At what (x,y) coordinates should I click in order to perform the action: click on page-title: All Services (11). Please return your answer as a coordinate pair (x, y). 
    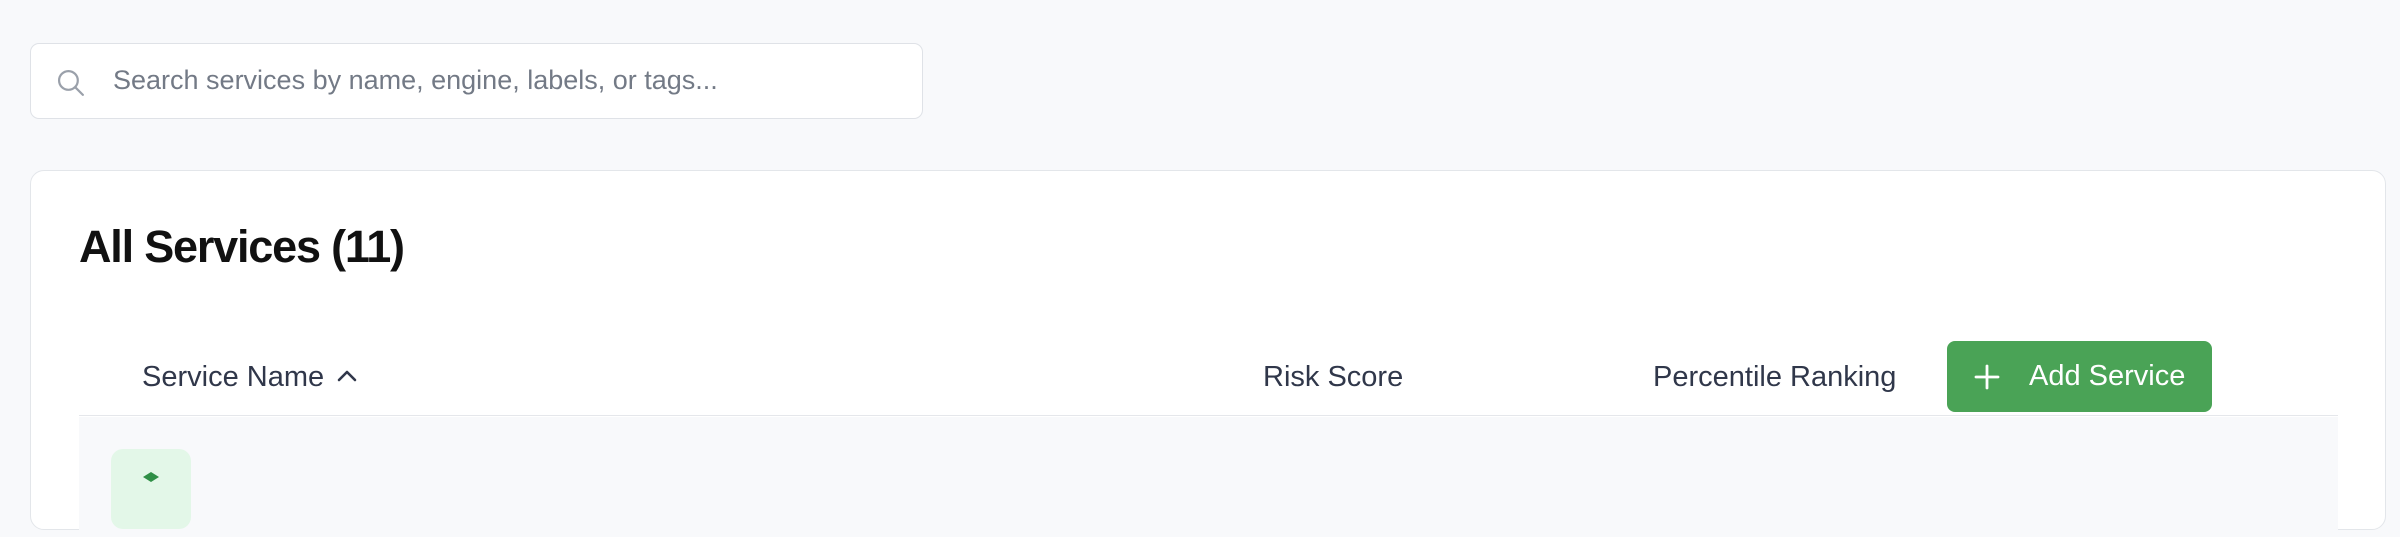
    Looking at the image, I should click on (242, 246).